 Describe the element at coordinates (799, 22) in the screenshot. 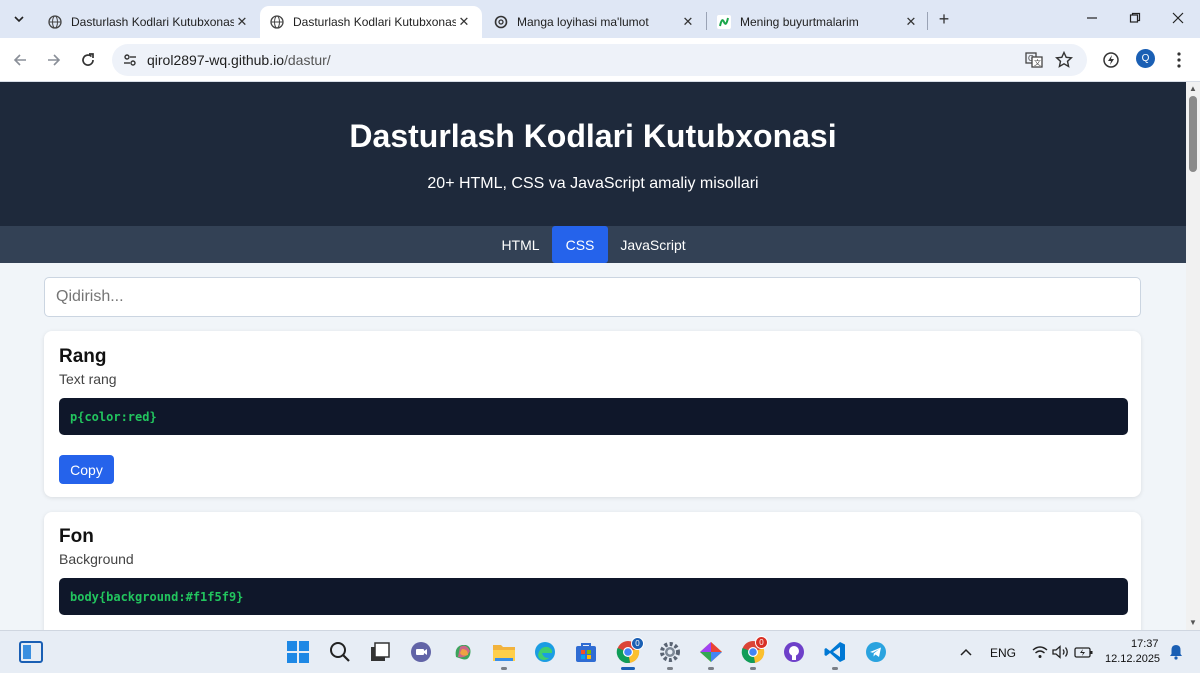

I see `tab-title: Mening buyurtmalarim` at that location.